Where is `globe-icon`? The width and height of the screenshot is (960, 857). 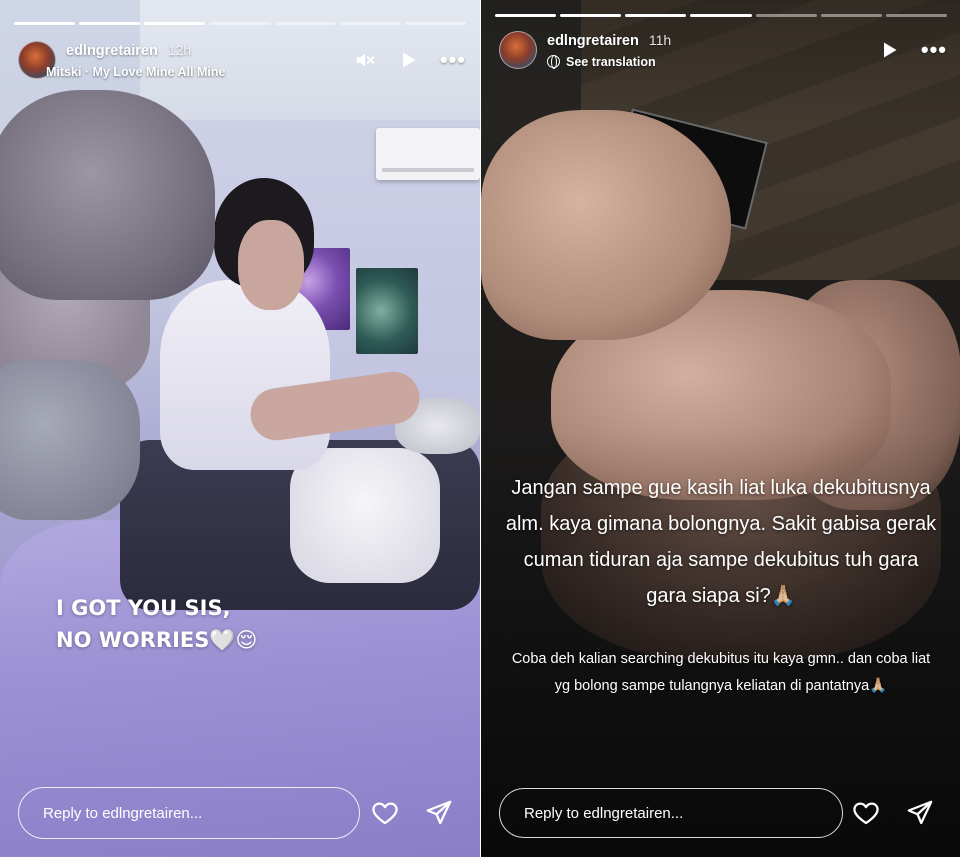 globe-icon is located at coordinates (553, 62).